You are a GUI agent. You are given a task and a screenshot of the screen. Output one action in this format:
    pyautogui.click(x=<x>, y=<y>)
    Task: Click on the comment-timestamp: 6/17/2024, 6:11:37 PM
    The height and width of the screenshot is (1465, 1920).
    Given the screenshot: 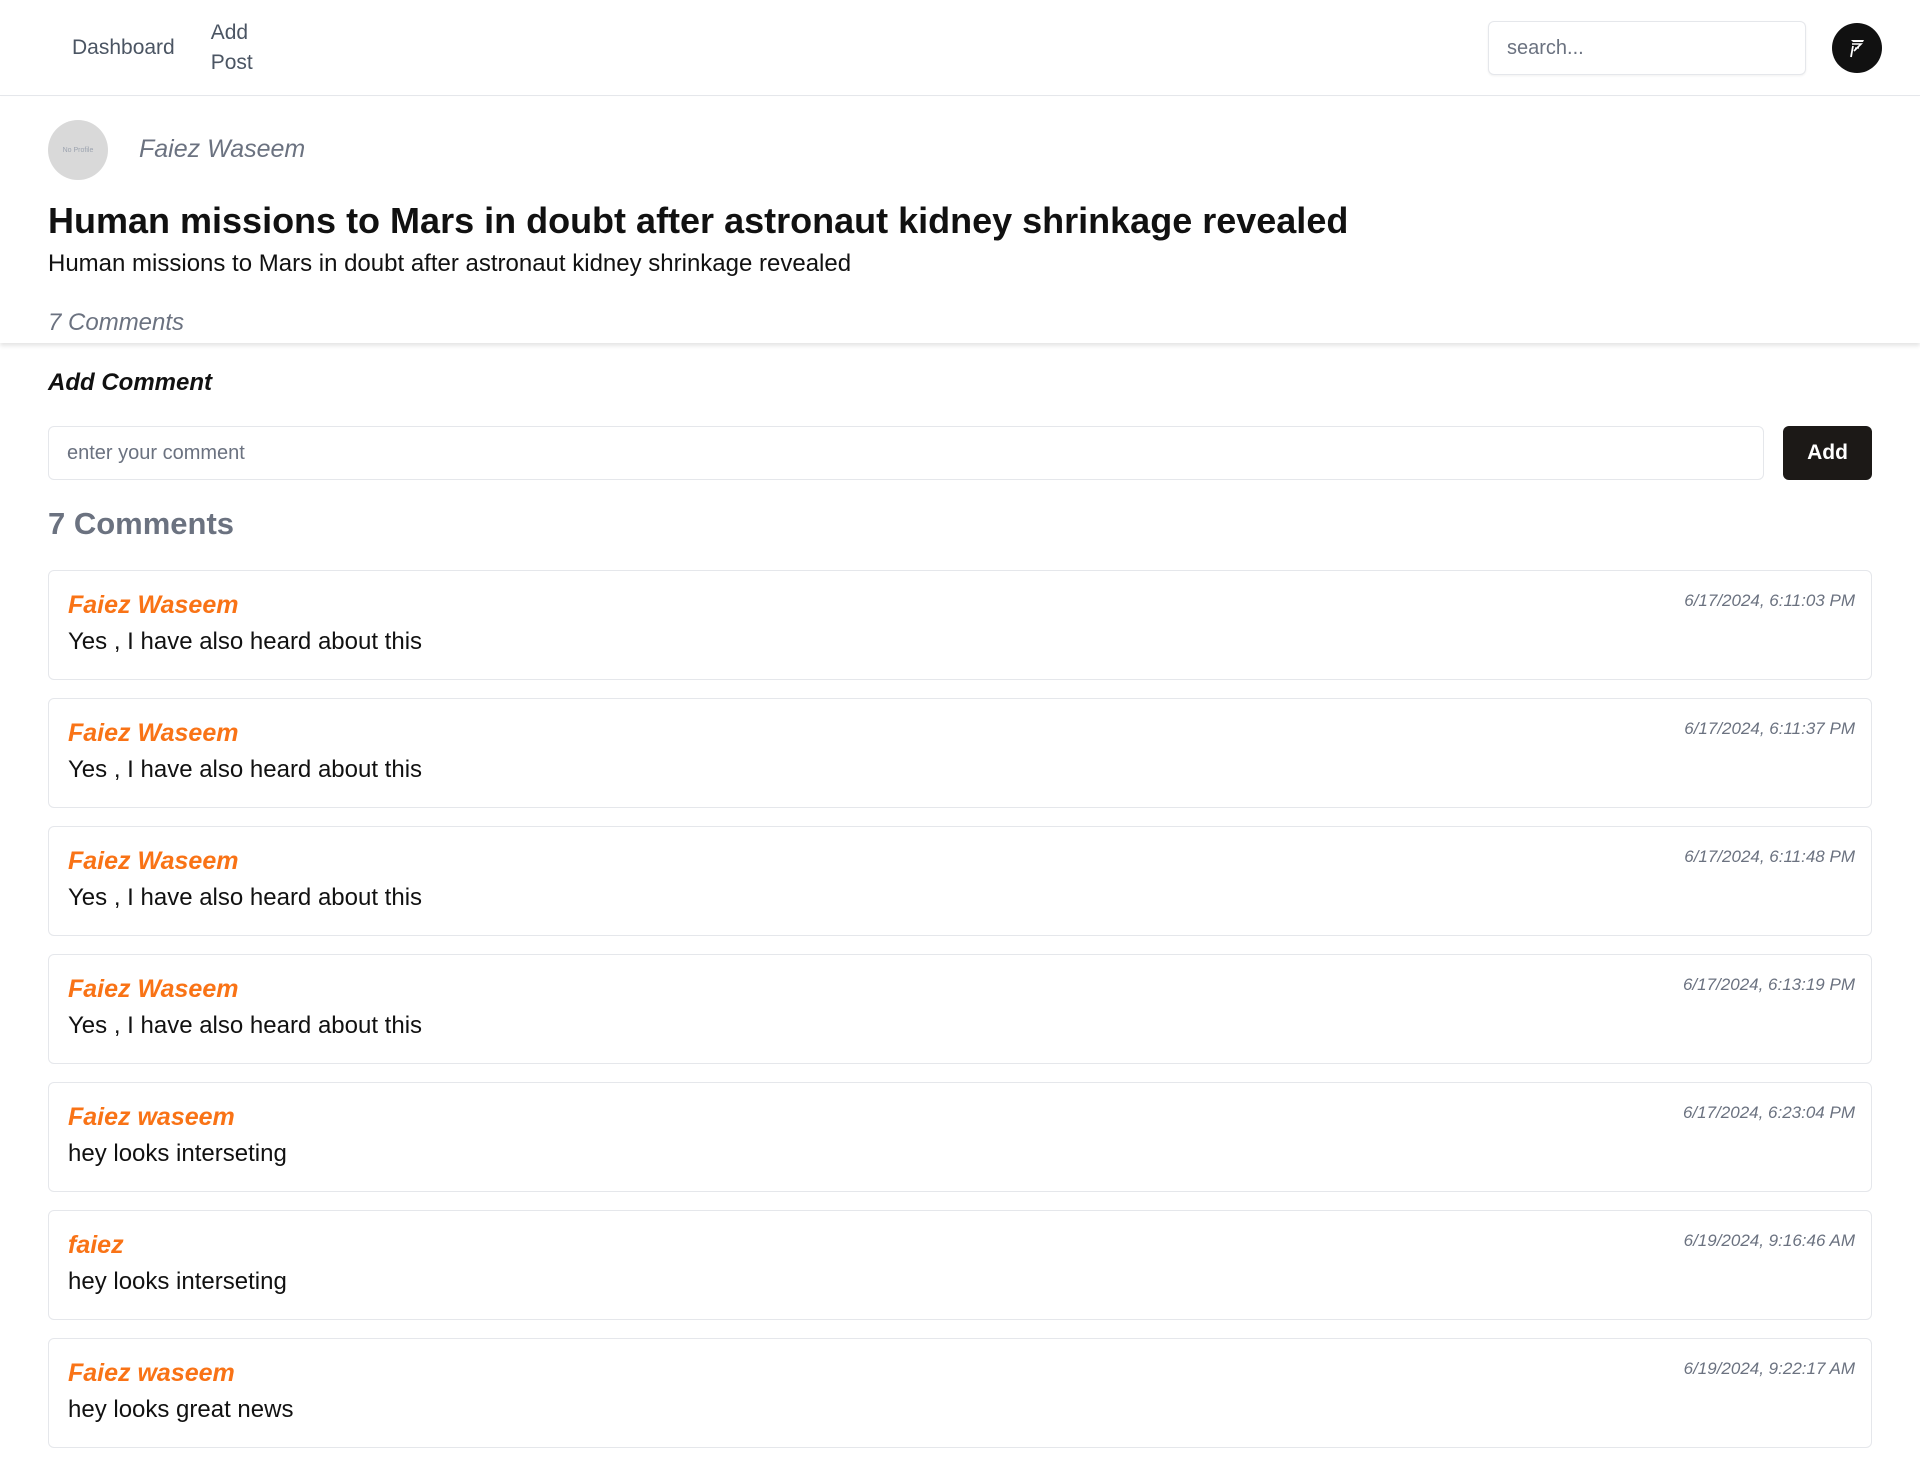 What is the action you would take?
    pyautogui.click(x=1769, y=728)
    